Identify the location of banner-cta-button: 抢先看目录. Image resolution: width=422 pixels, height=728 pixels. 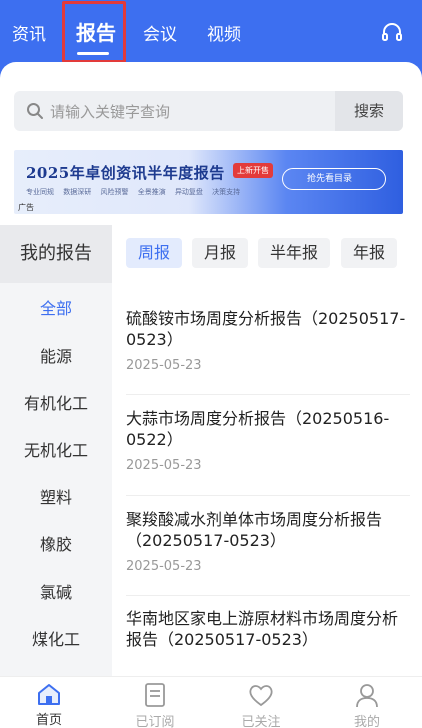
(334, 179).